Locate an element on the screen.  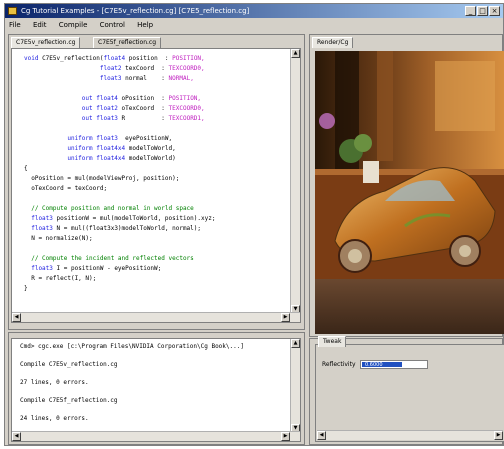
output-line: 24 lines, 0 errors. is located at coordinates (54, 418).